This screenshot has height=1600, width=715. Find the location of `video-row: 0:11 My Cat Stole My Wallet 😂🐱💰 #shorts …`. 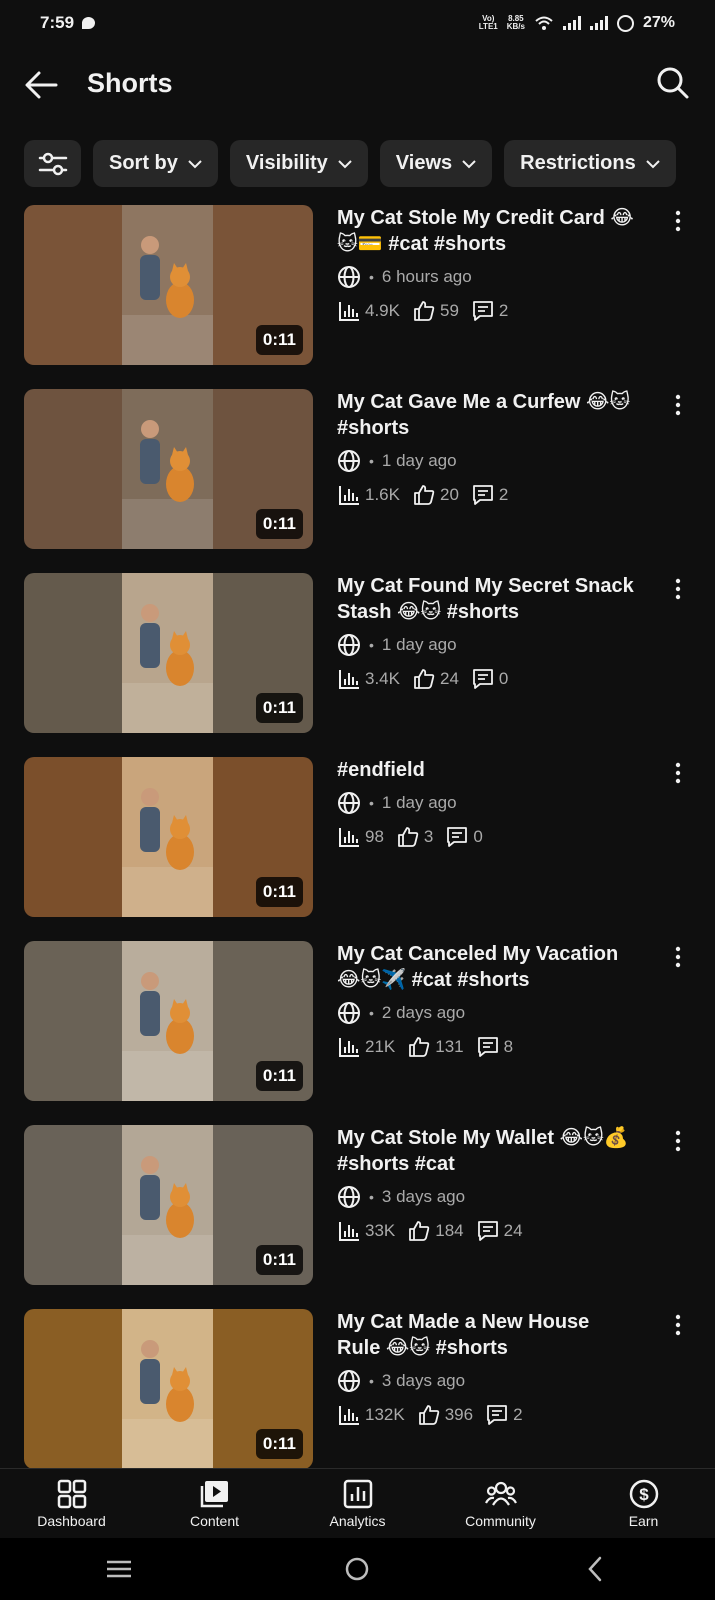

video-row: 0:11 My Cat Stole My Wallet 😂🐱💰 #shorts … is located at coordinates (357, 1217).